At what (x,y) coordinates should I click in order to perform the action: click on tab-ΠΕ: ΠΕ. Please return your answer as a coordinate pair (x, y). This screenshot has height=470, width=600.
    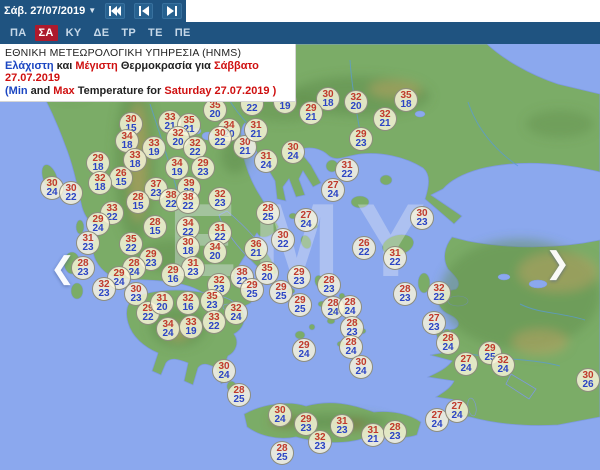
    Looking at the image, I should click on (183, 33).